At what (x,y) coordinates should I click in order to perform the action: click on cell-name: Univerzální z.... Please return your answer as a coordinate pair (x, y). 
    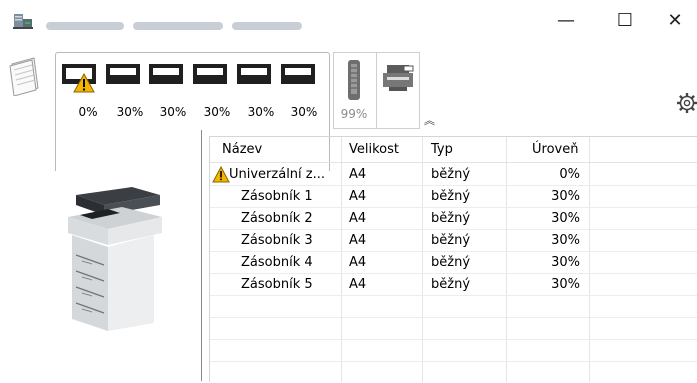
    Looking at the image, I should click on (277, 174).